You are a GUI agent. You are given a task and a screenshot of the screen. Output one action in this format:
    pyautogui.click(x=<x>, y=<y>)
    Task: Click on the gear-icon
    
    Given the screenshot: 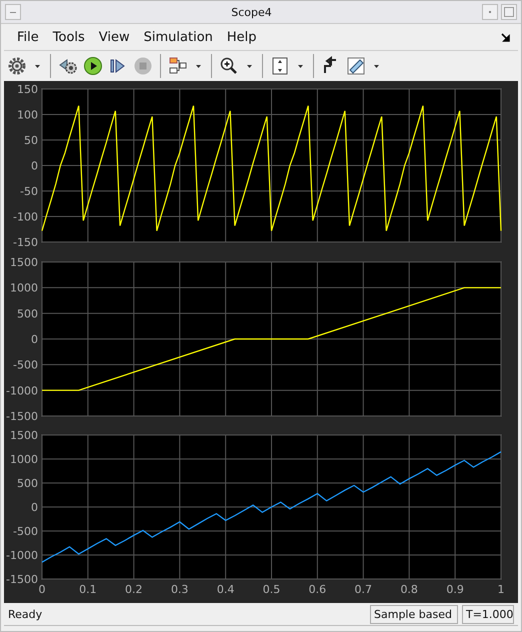 What is the action you would take?
    pyautogui.click(x=17, y=66)
    